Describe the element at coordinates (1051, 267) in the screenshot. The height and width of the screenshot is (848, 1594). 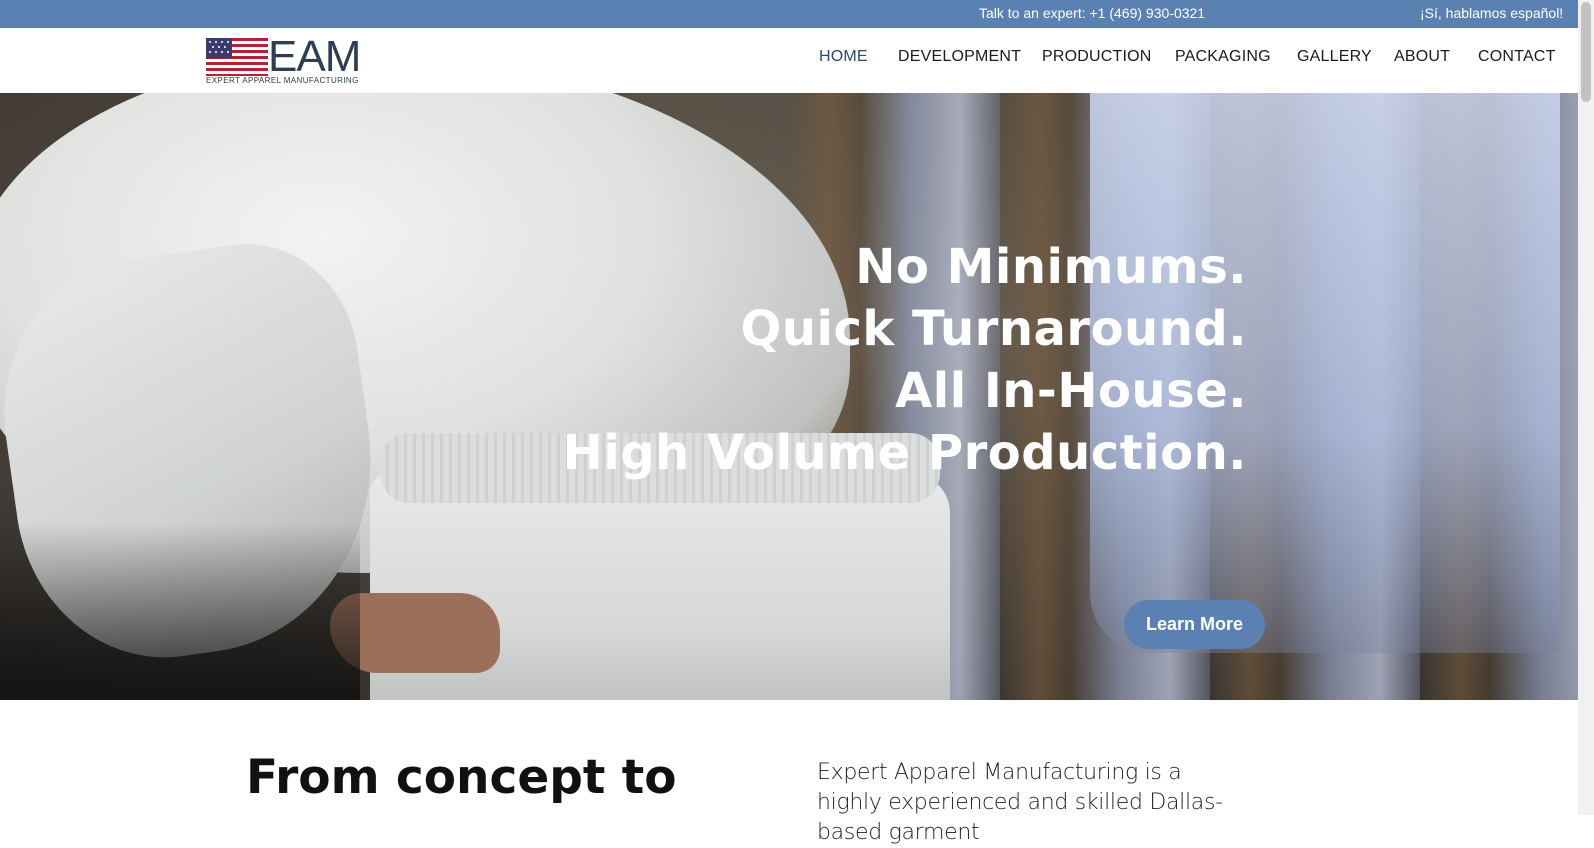
I see `hero-line-1: No Minimums.` at that location.